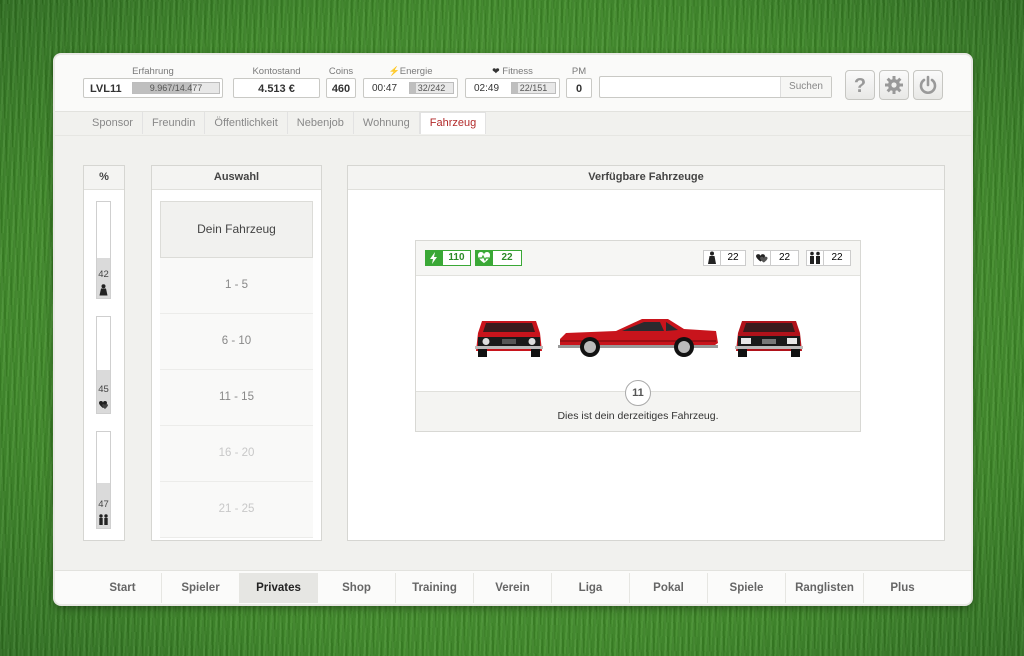  I want to click on nav-item-spieler: Spieler, so click(201, 588).